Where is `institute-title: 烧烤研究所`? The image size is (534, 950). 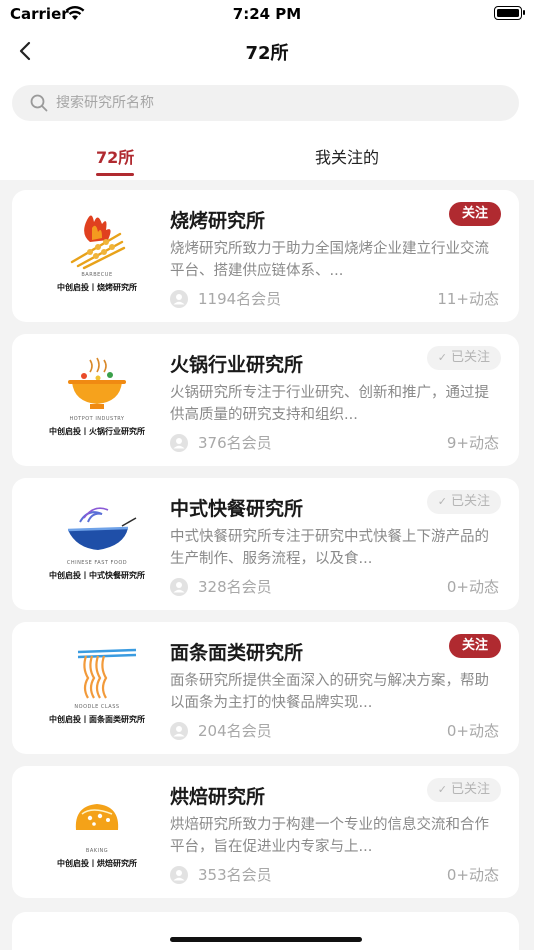 institute-title: 烧烤研究所 is located at coordinates (218, 221).